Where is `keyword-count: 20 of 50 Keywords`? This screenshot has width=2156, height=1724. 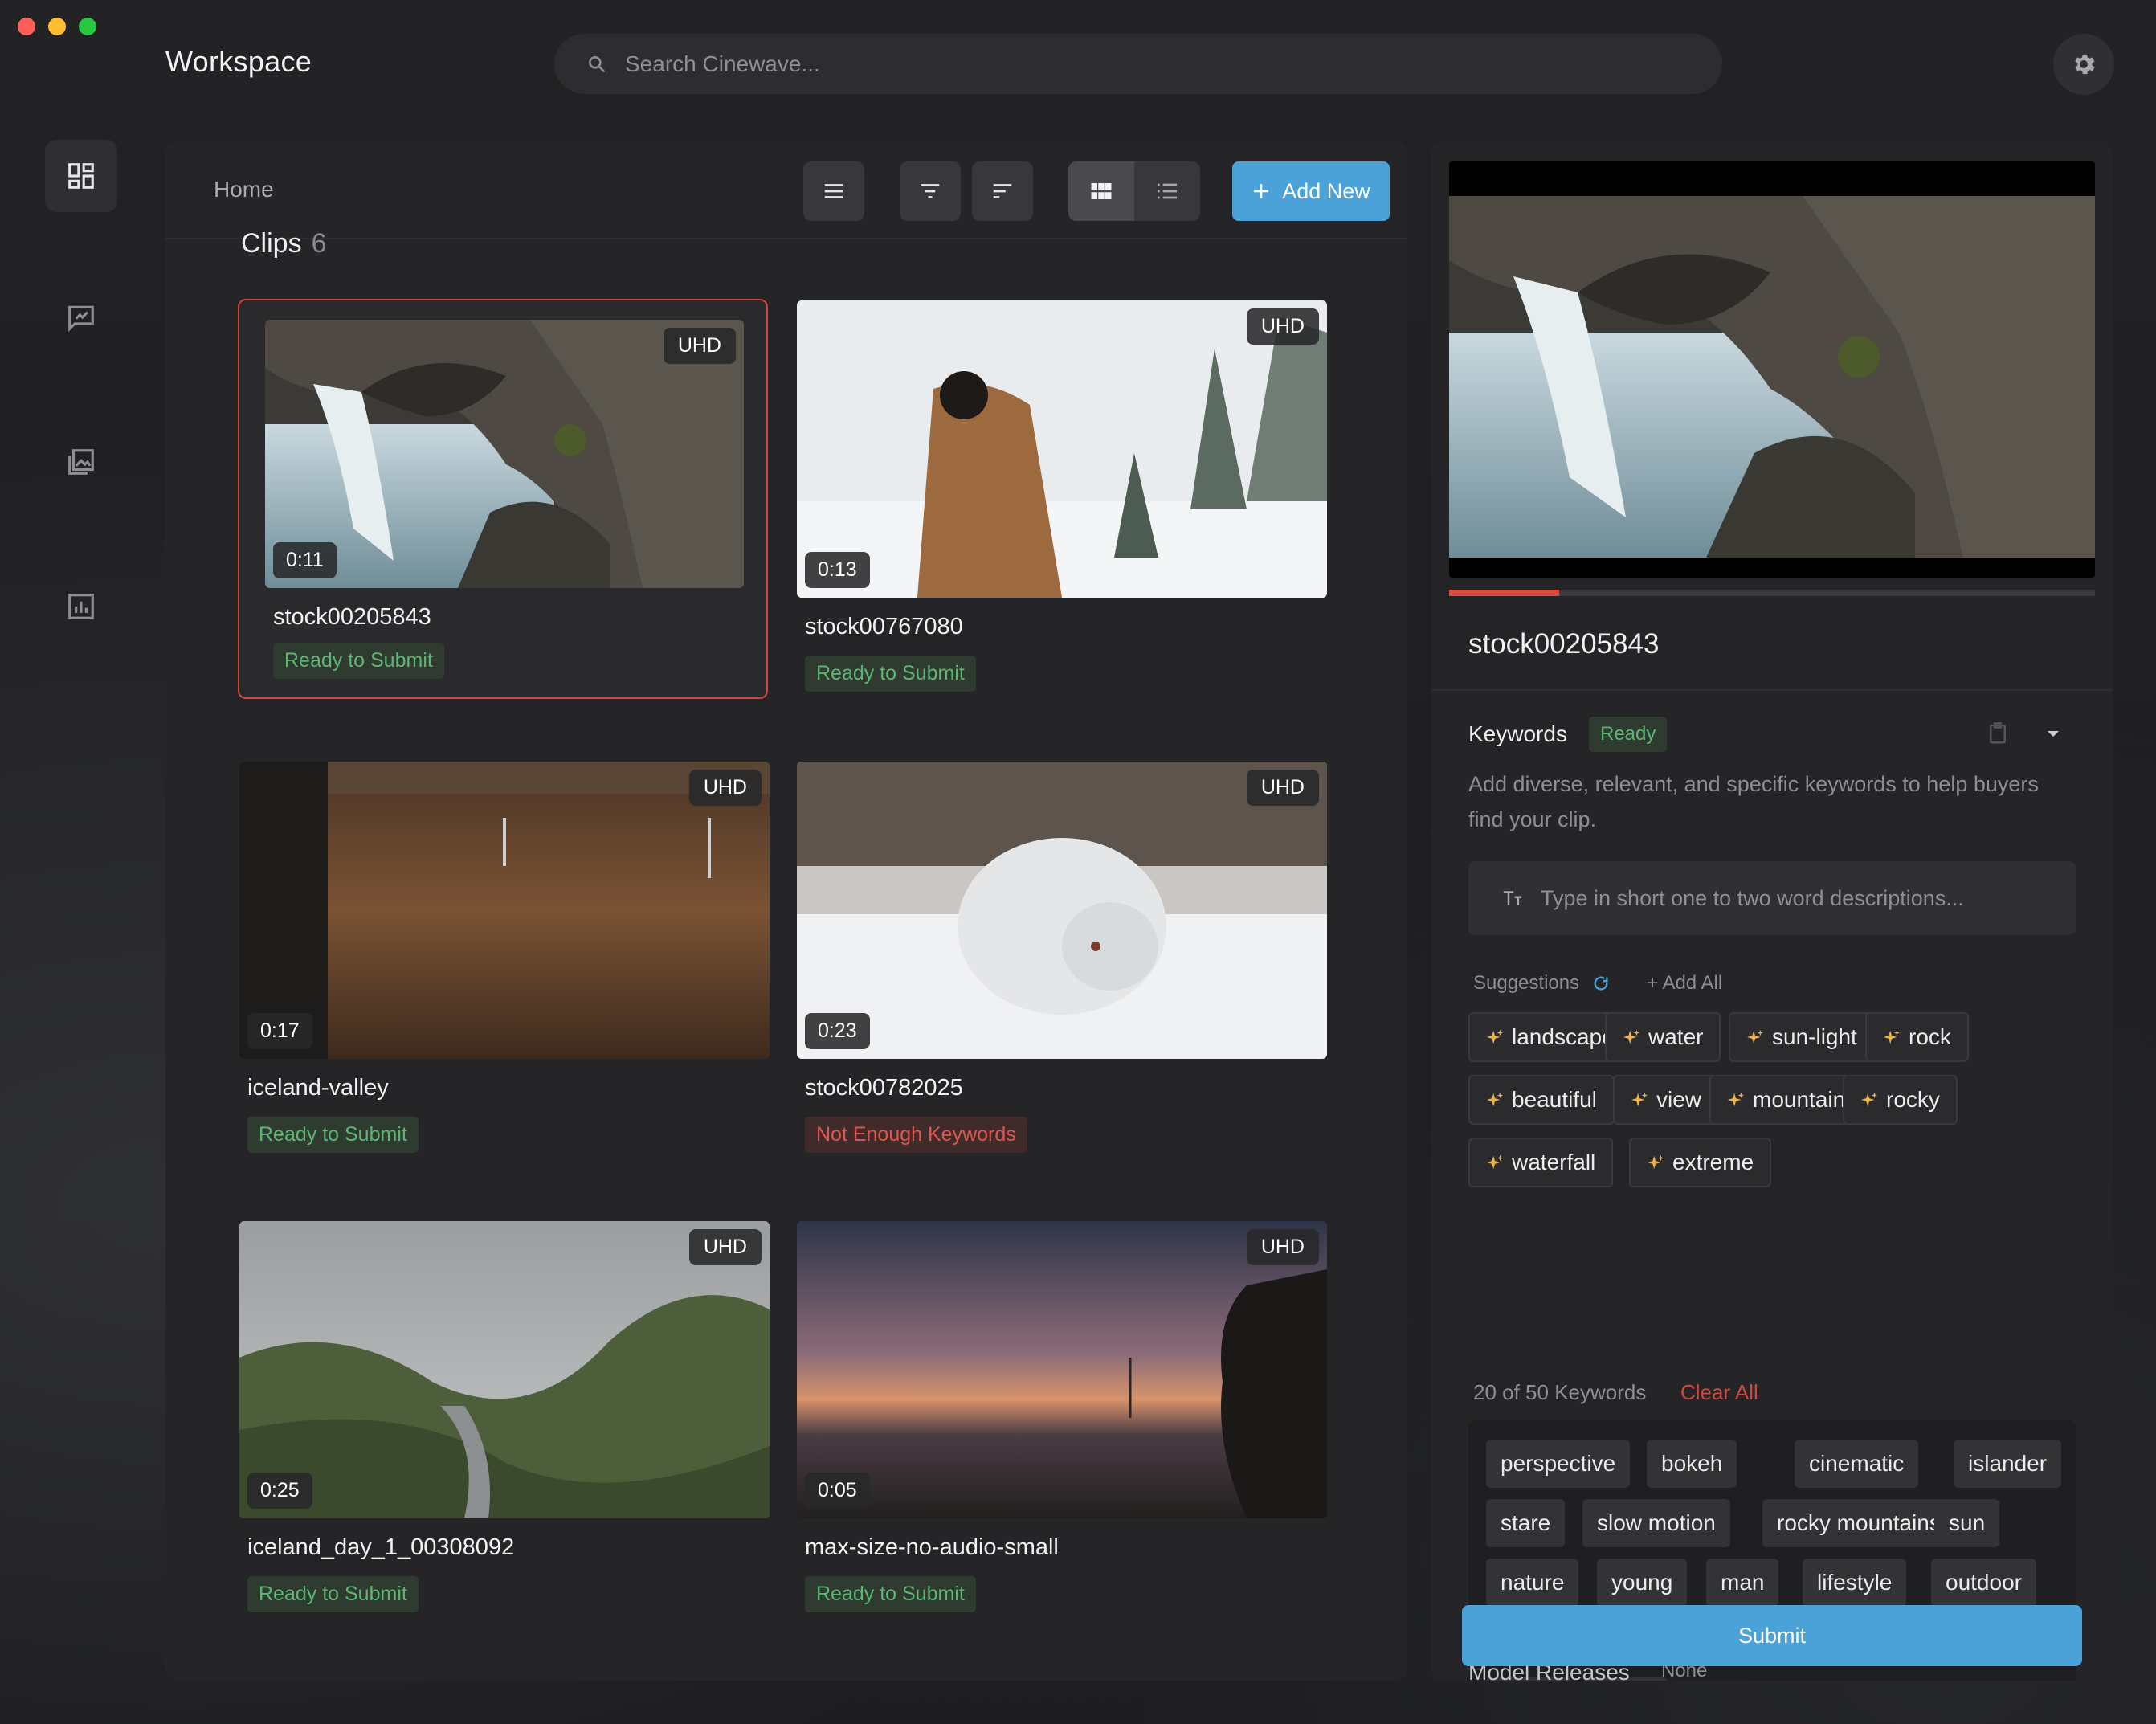
keyword-count: 20 of 50 Keywords is located at coordinates (1560, 1392).